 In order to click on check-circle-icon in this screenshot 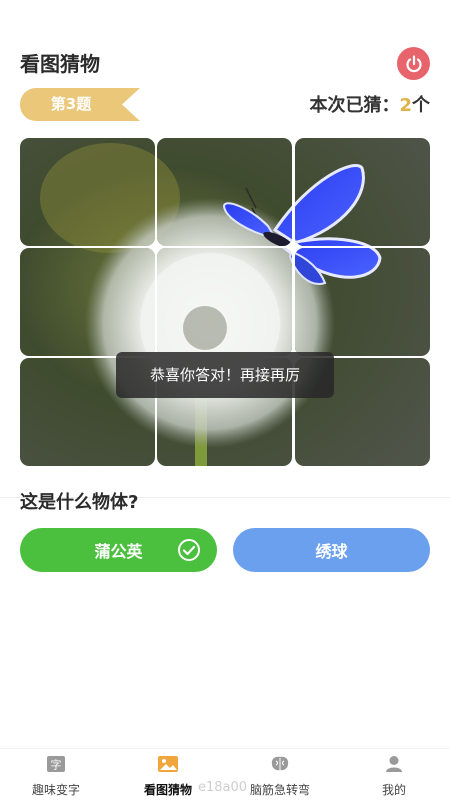, I will do `click(189, 550)`.